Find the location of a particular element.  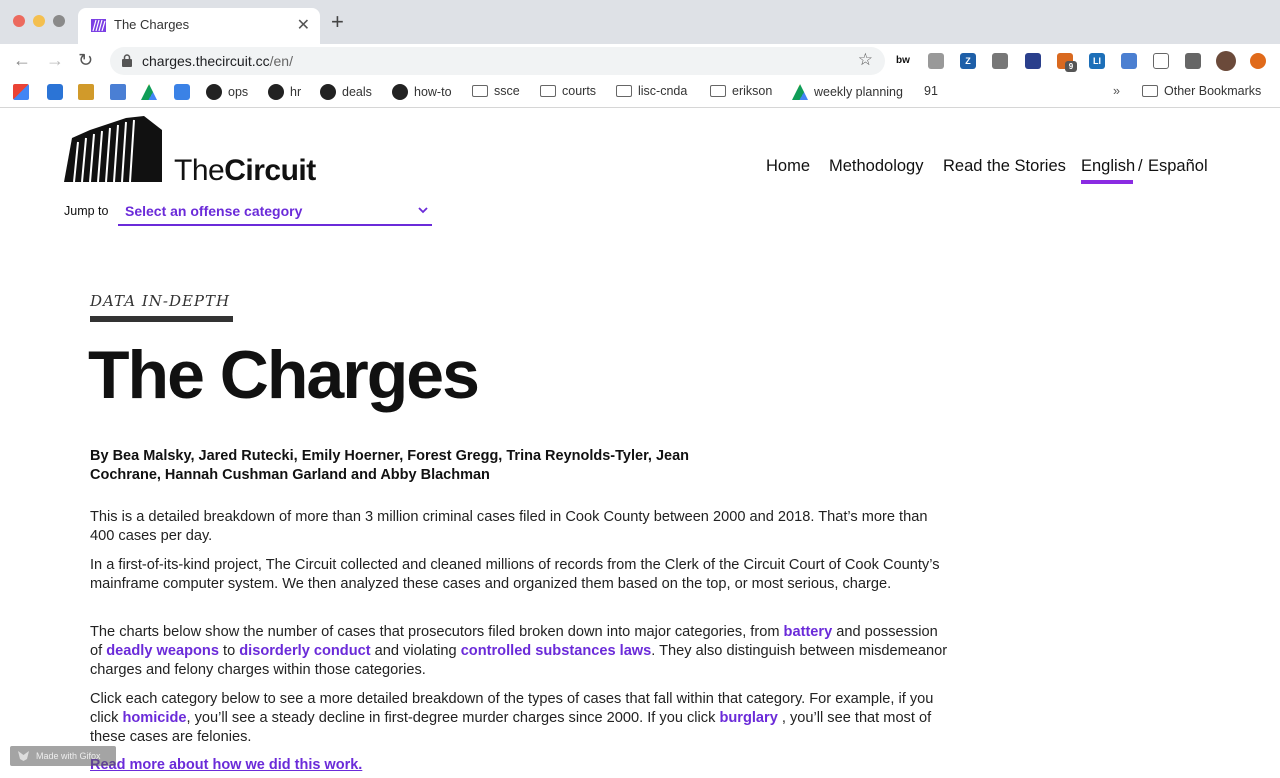

reload-icon: ↻ is located at coordinates (85, 60).